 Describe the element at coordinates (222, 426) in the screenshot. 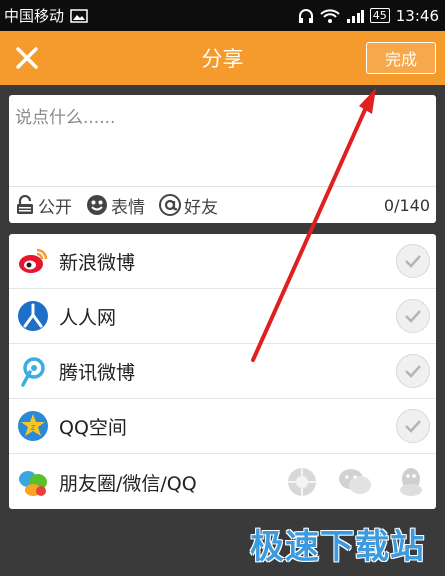

I see `platform-row-qzone: z QQ空间` at that location.